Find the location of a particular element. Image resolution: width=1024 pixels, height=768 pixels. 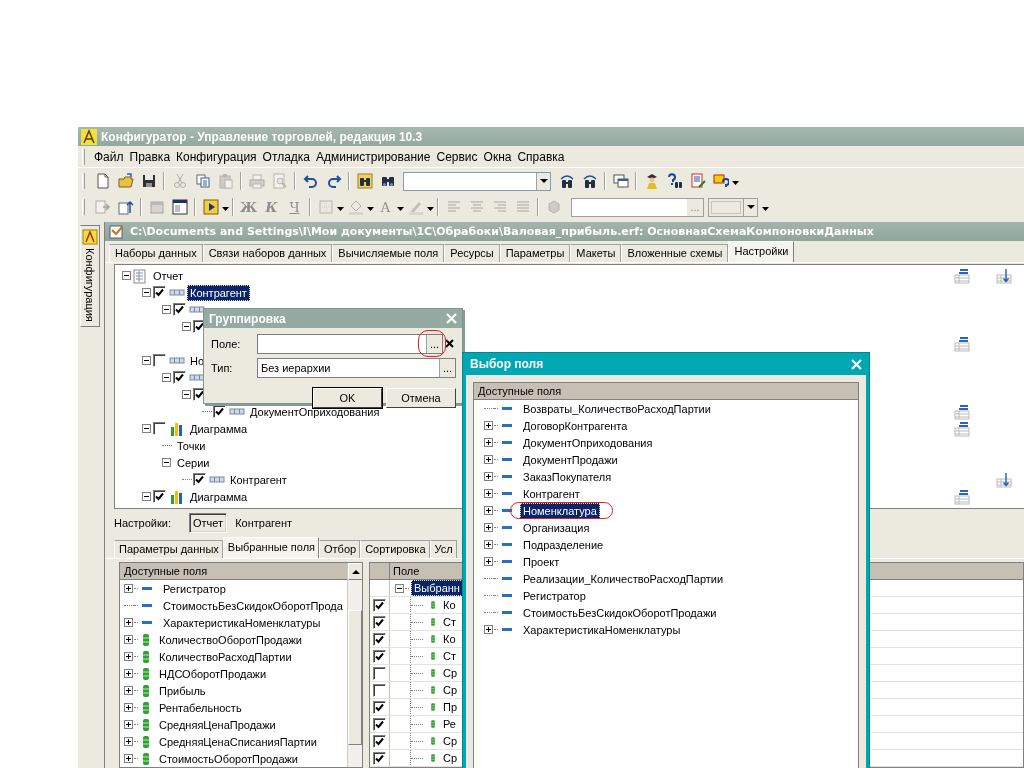

list-item: ДокументПродажи is located at coordinates (570, 459).